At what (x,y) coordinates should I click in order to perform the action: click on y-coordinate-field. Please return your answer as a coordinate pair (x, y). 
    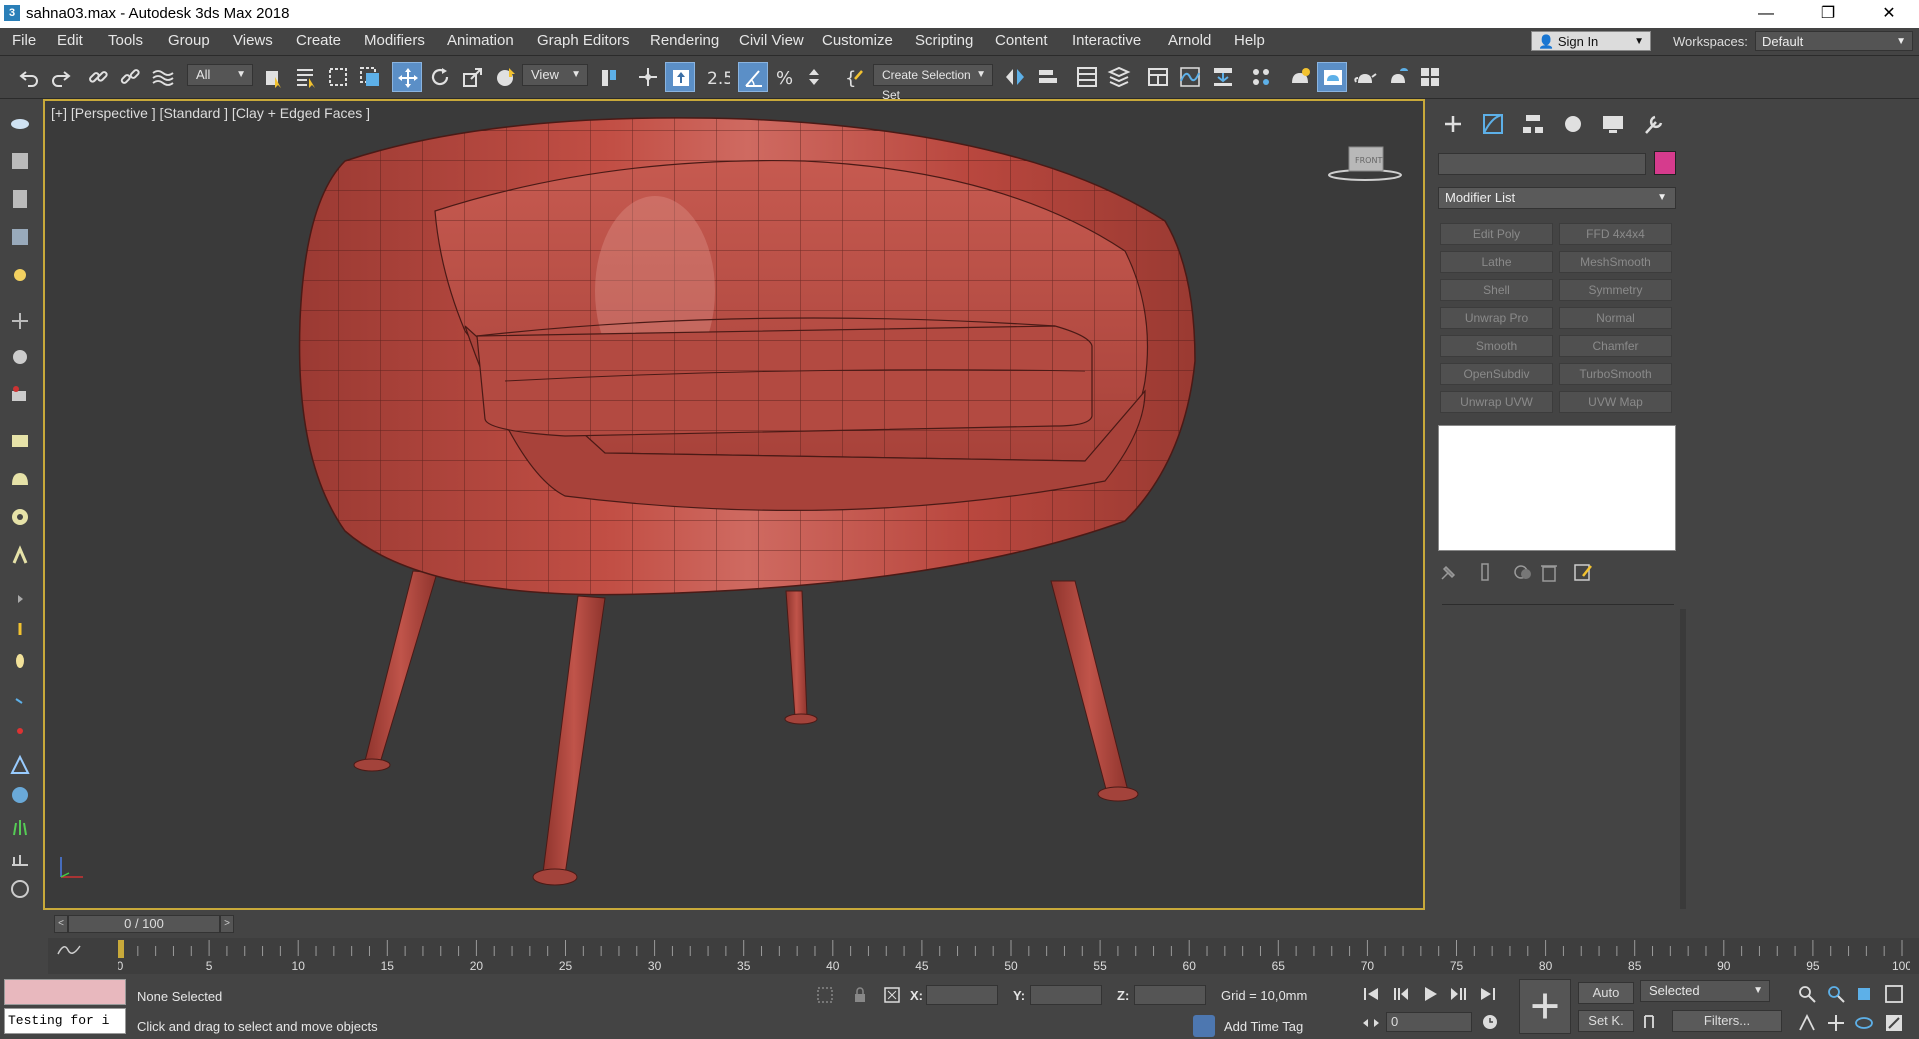
    Looking at the image, I should click on (1066, 995).